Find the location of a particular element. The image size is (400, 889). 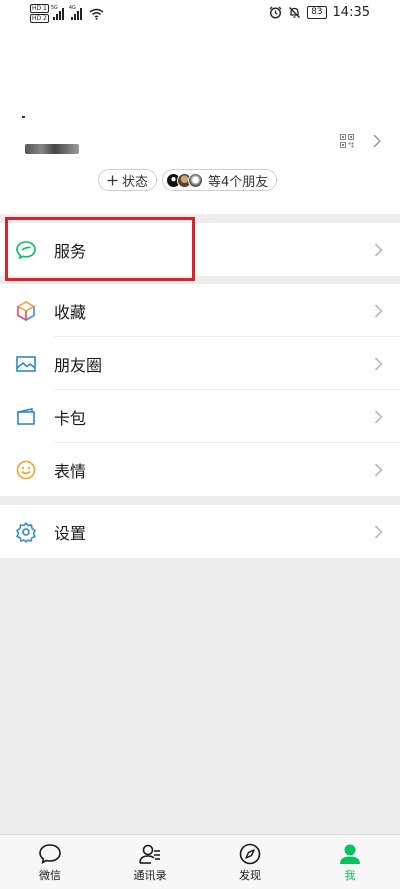

stickers-label: 表情 is located at coordinates (70, 471).